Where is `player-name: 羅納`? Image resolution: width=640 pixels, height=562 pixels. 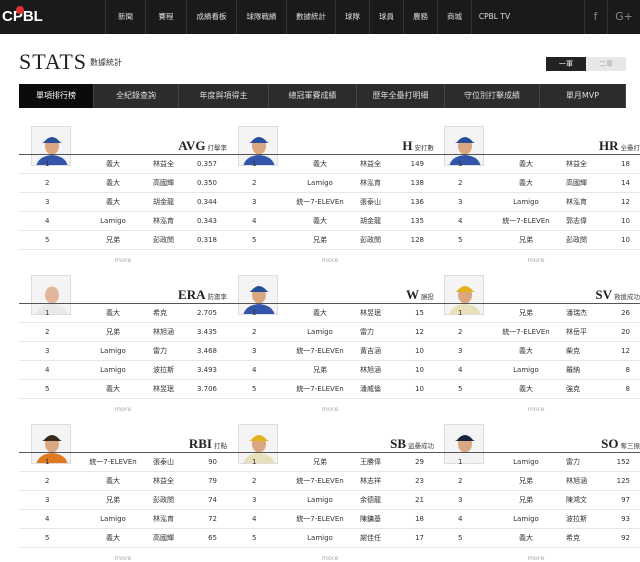
player-name: 羅納 is located at coordinates (573, 370).